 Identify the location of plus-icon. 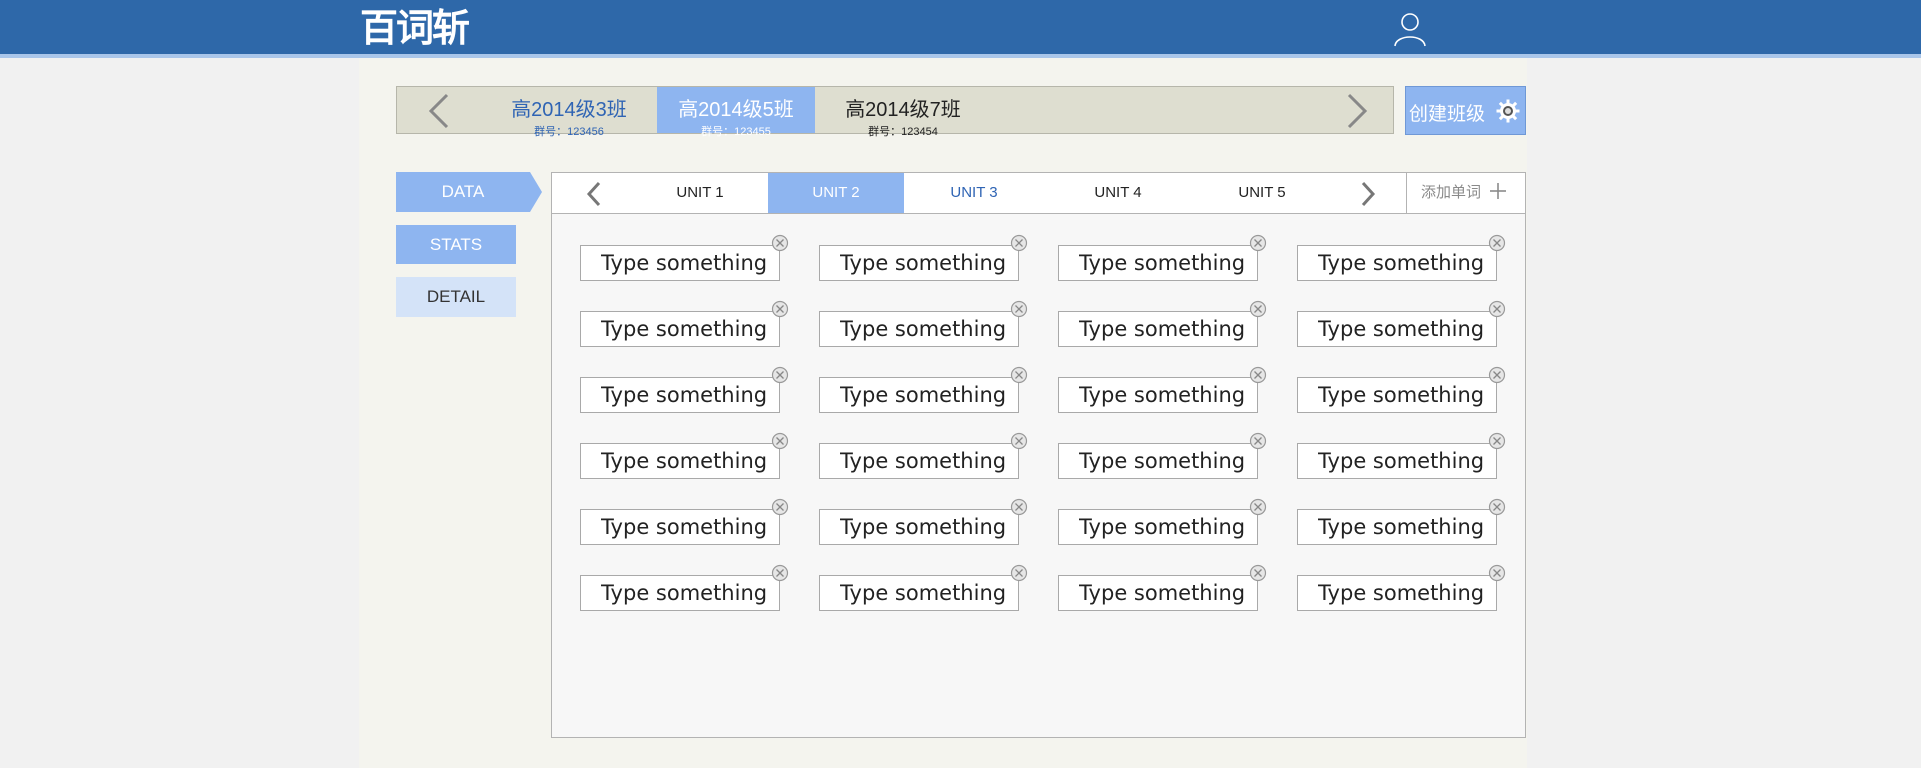
(1498, 191).